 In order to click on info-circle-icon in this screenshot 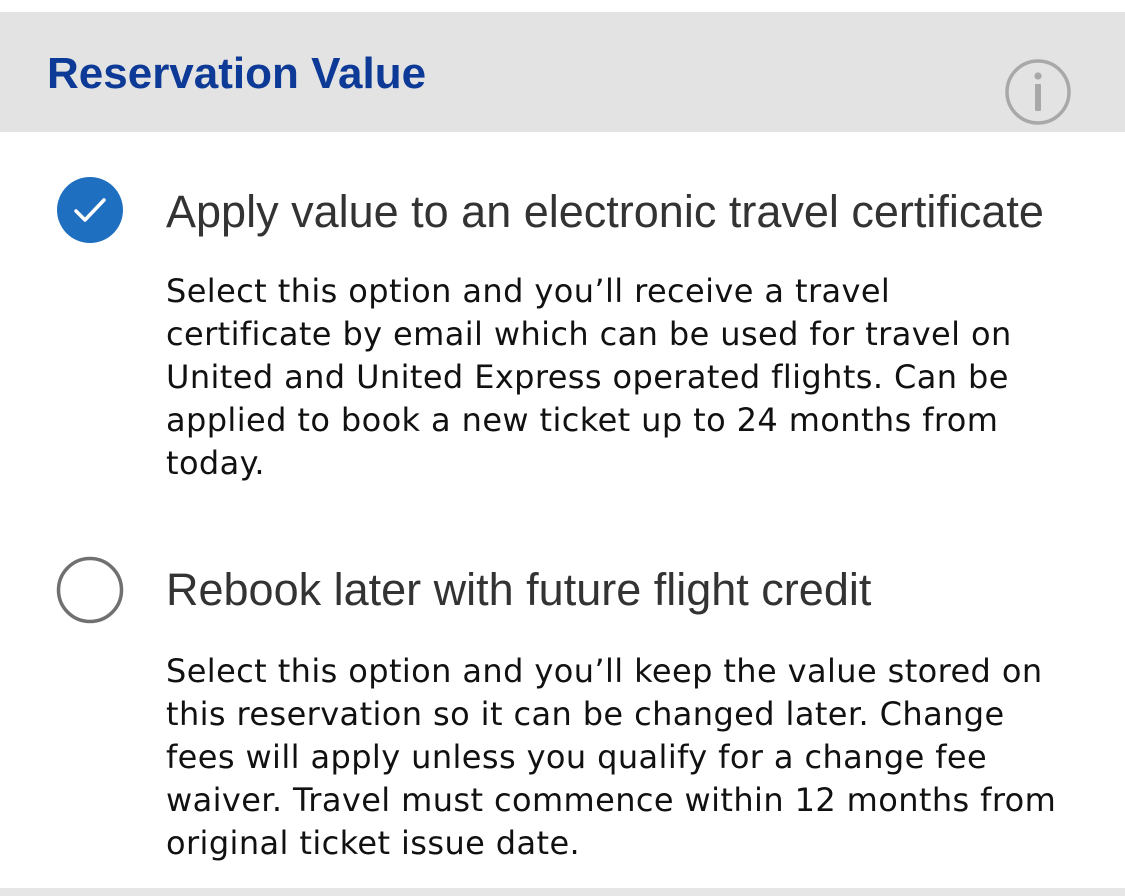, I will do `click(1038, 92)`.